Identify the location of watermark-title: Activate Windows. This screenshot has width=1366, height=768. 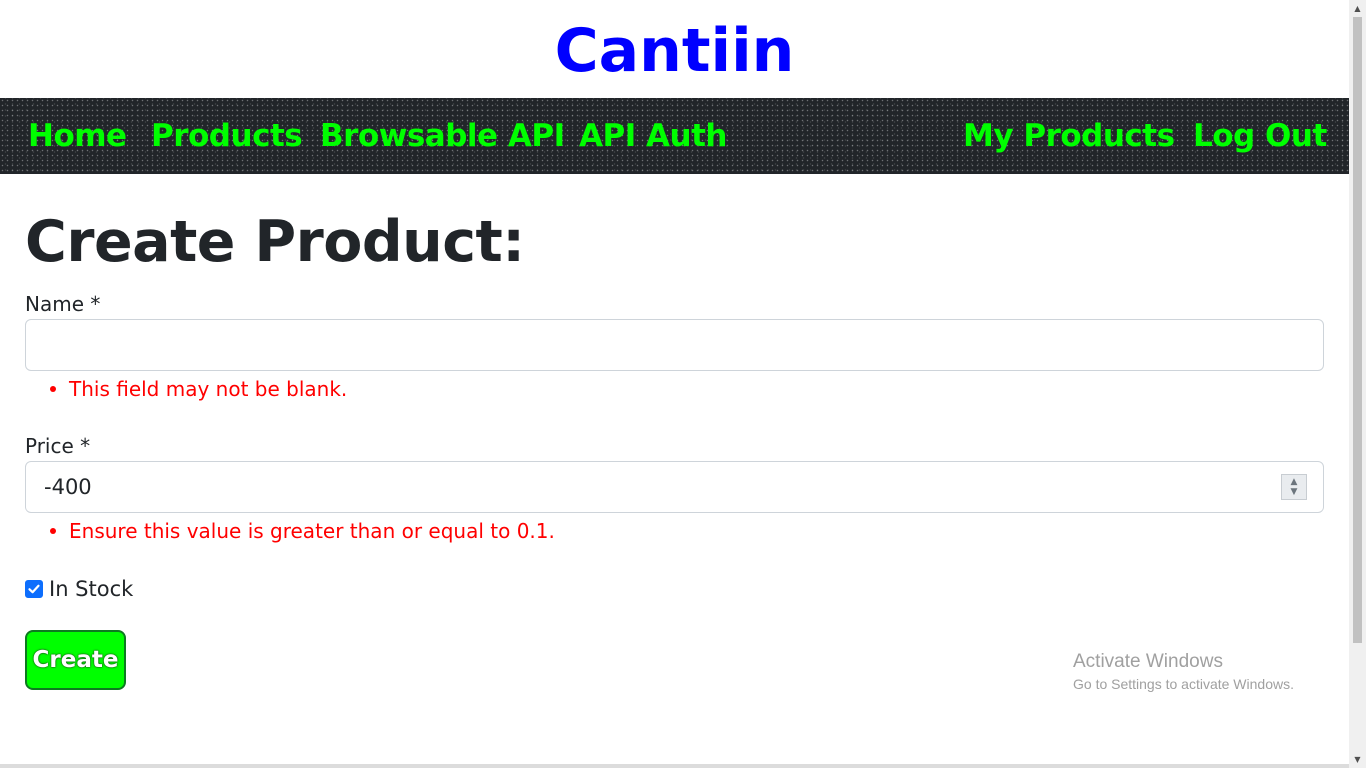
(1148, 661).